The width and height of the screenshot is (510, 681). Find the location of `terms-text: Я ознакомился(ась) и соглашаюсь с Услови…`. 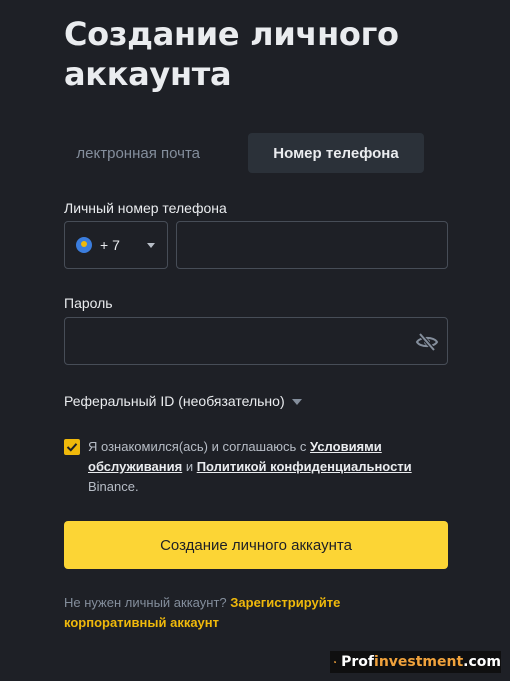

terms-text: Я ознакомился(ась) и соглашаюсь с Услови… is located at coordinates (260, 467).